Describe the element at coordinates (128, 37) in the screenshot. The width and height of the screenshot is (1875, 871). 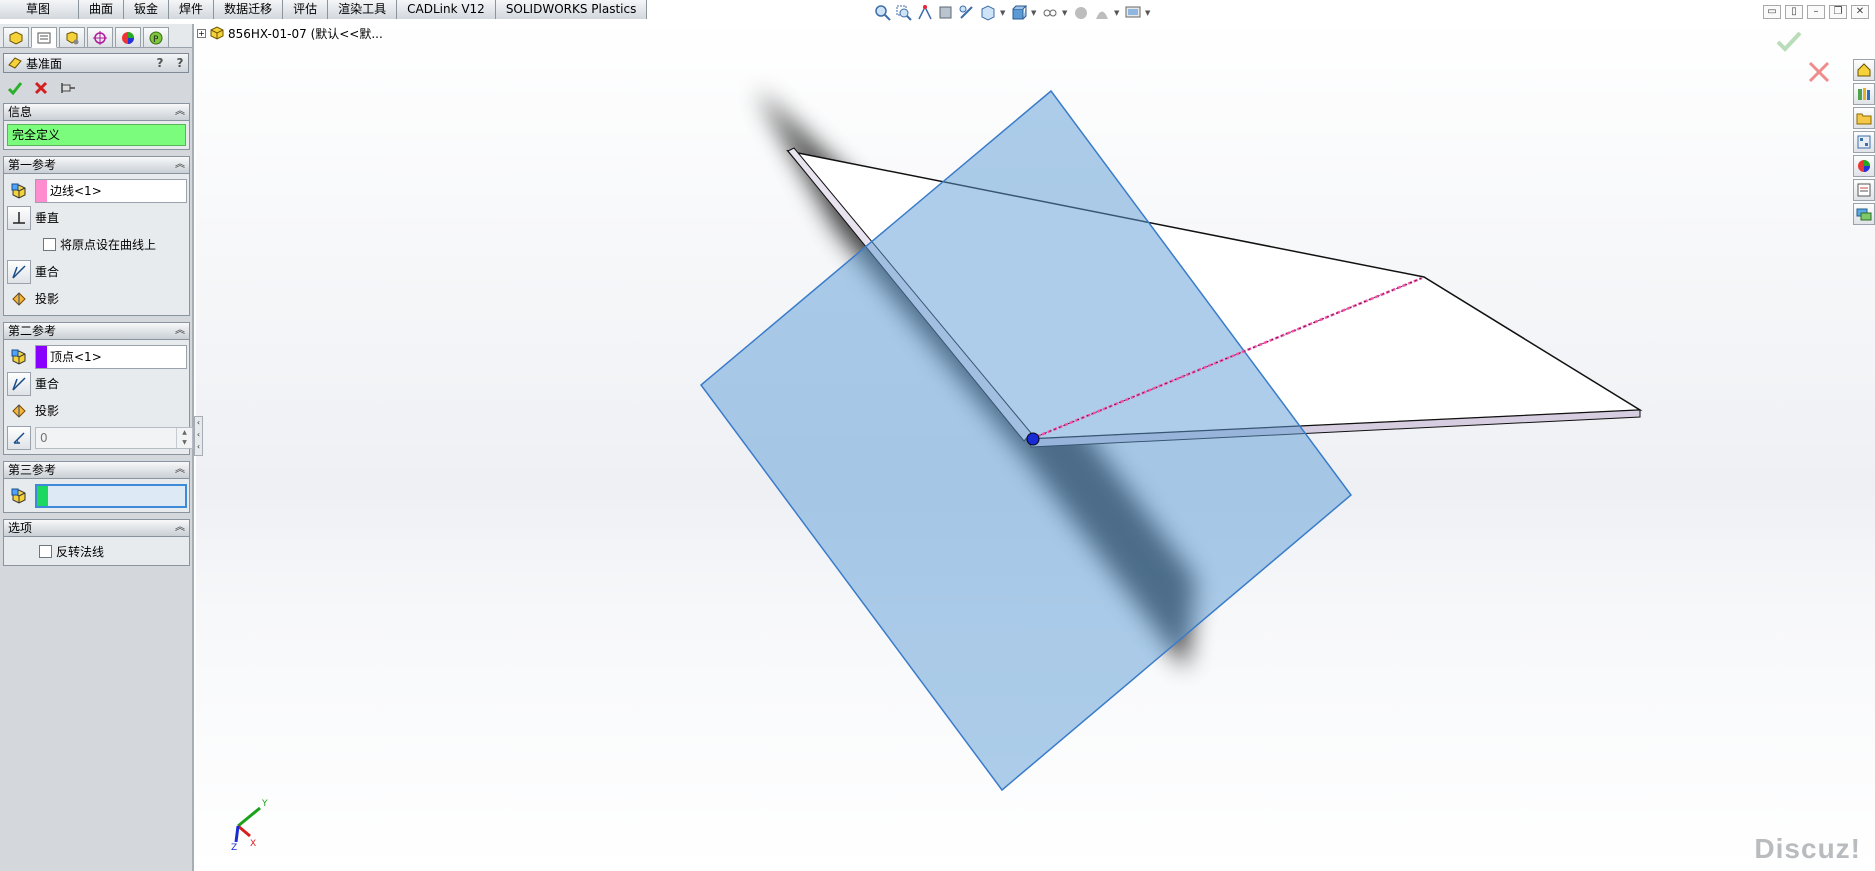
I see `display-manager-tab-icon` at that location.